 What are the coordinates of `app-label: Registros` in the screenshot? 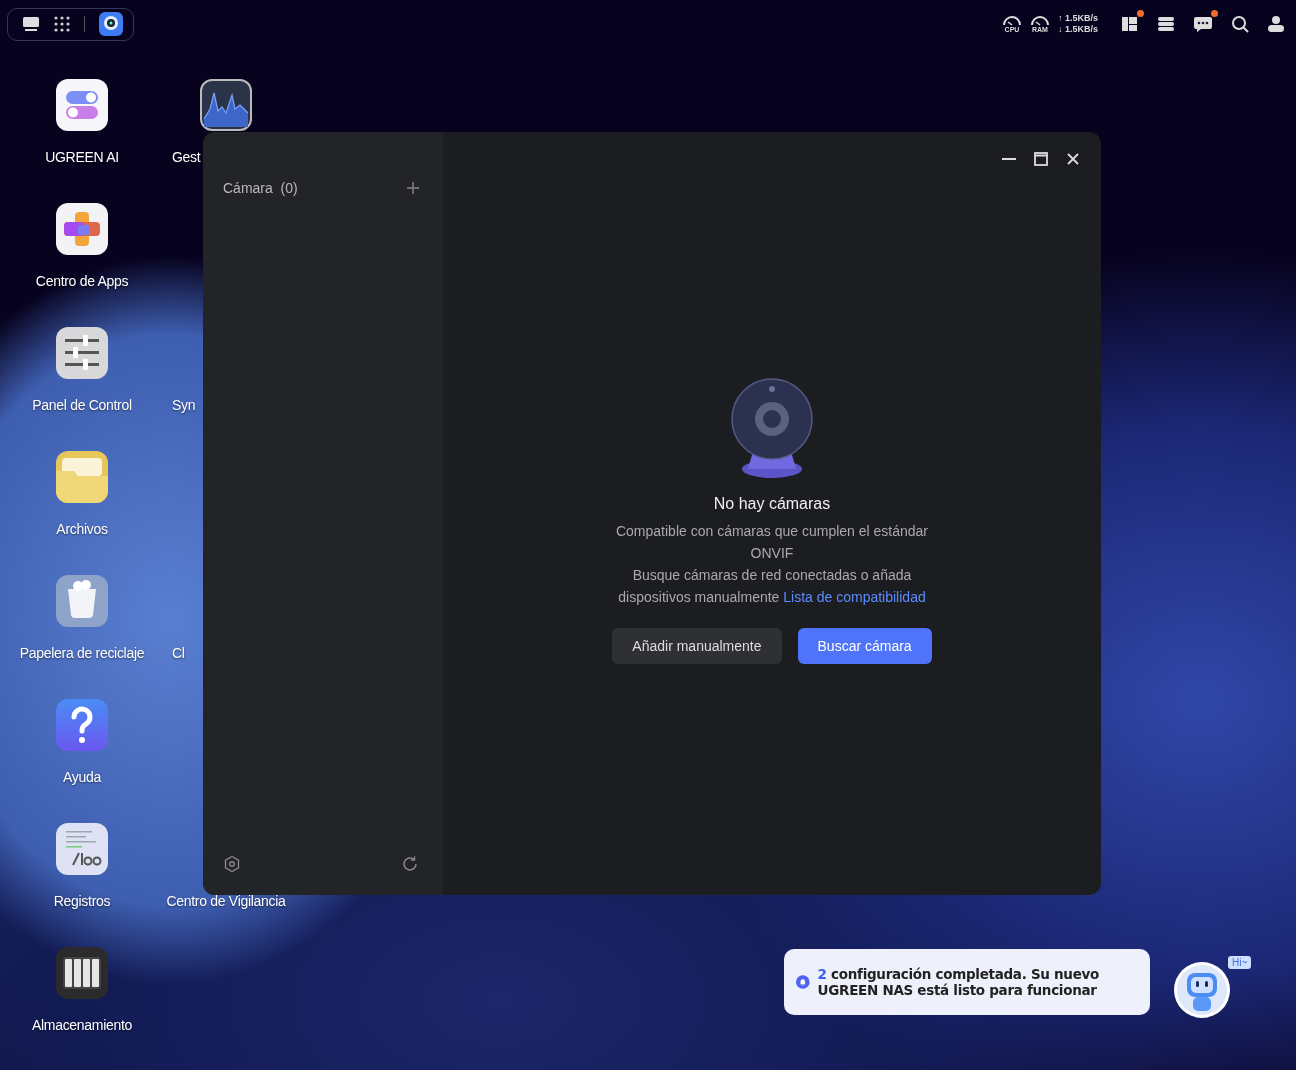 It's located at (82, 901).